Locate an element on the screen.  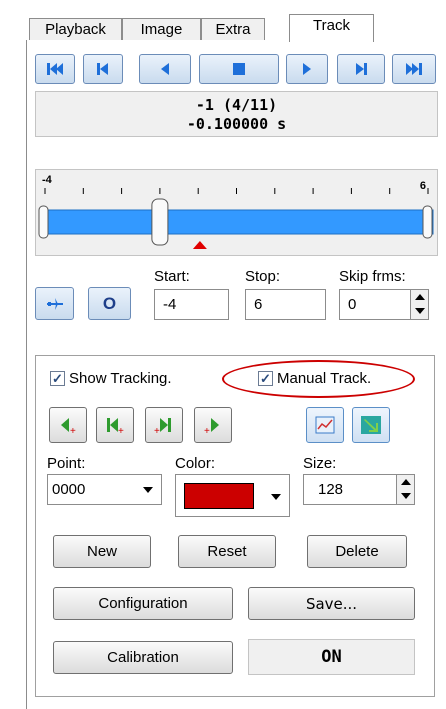
origin-icon: O is located at coordinates (109, 303).